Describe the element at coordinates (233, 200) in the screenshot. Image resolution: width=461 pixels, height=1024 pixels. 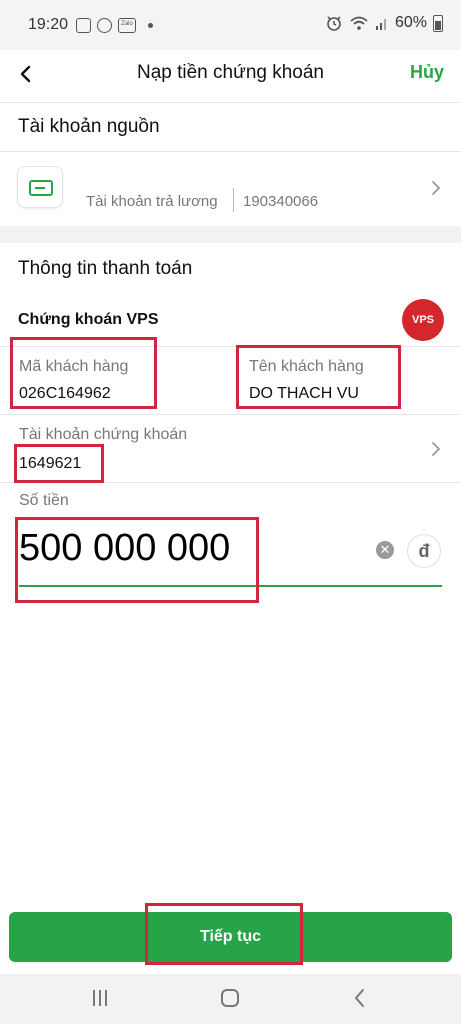
I see `separator` at that location.